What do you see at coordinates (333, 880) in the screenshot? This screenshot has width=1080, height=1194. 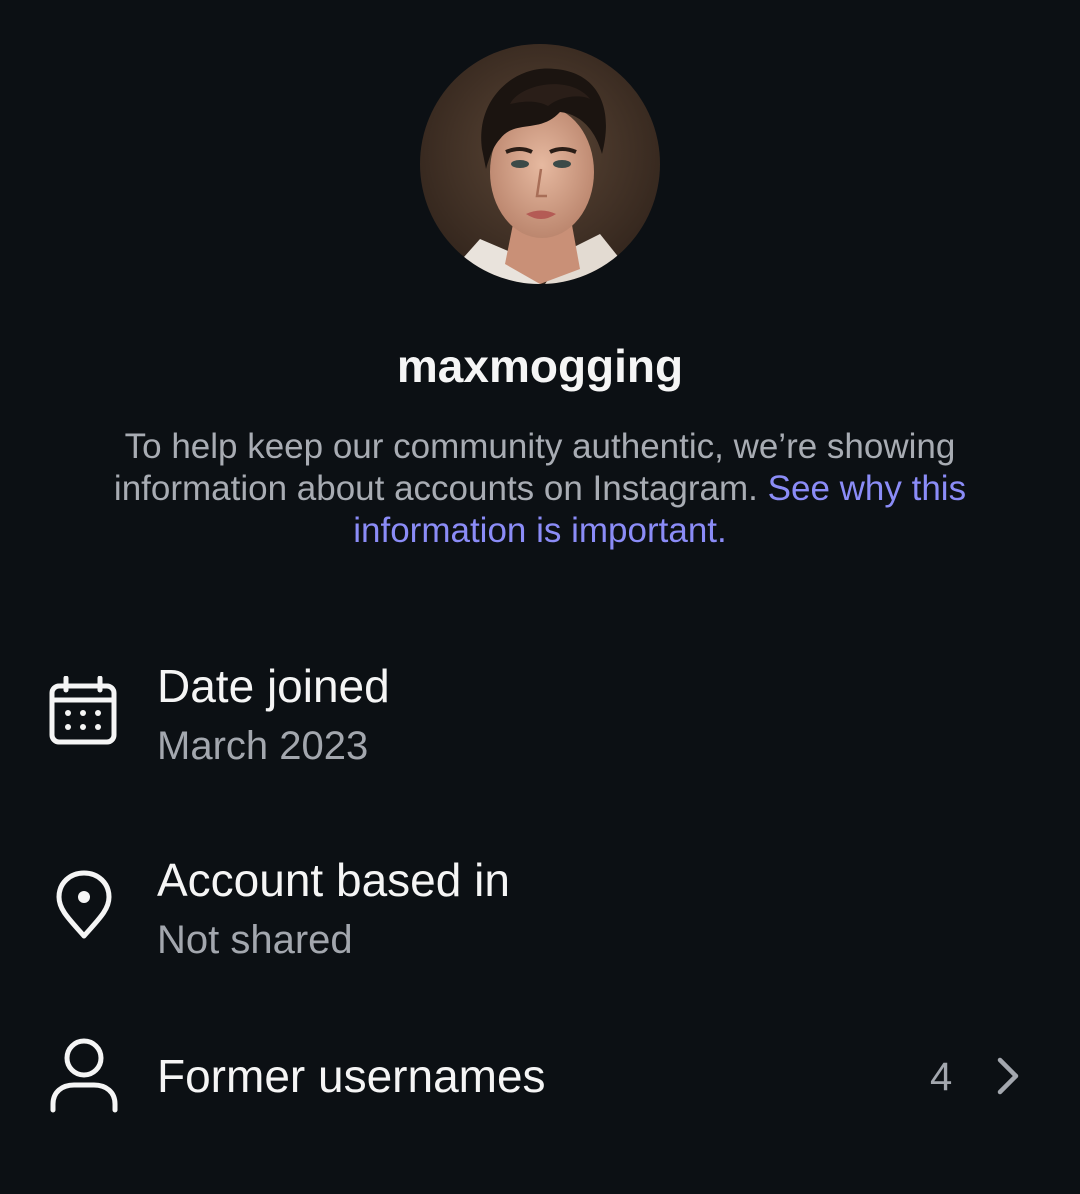 I see `account-based-in-title: Account based in` at bounding box center [333, 880].